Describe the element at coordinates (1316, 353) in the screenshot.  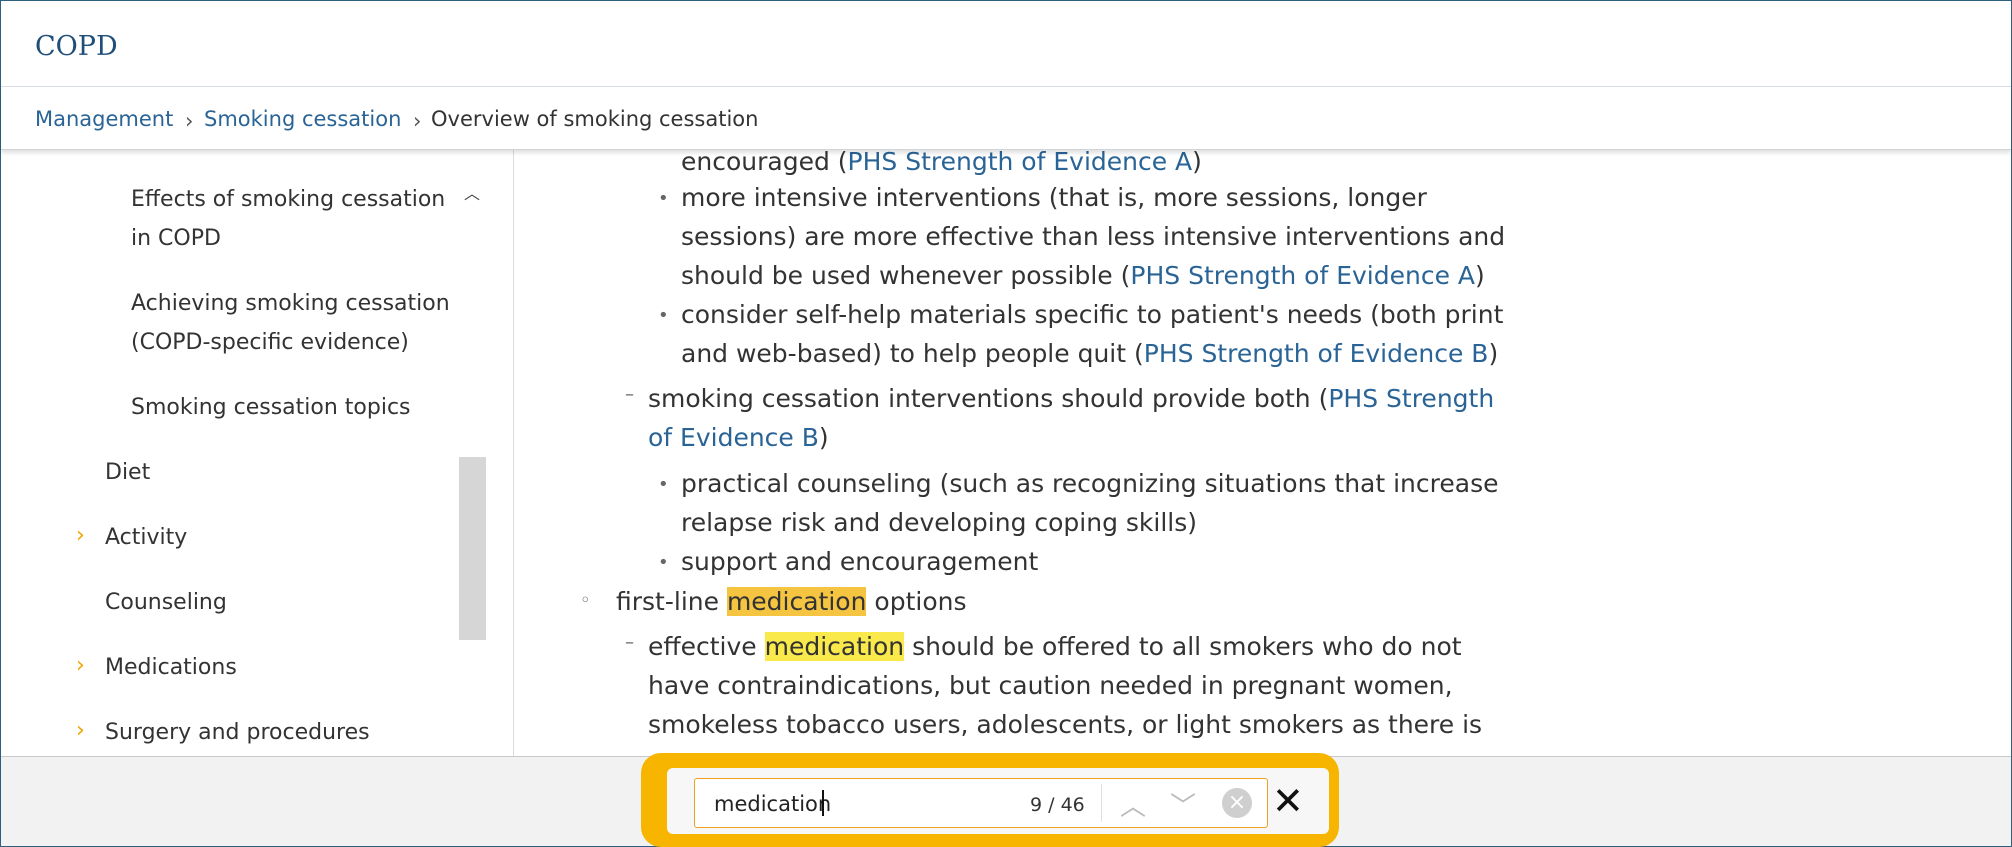
I see `evidence-link: PHS Strength of Evidence B` at that location.